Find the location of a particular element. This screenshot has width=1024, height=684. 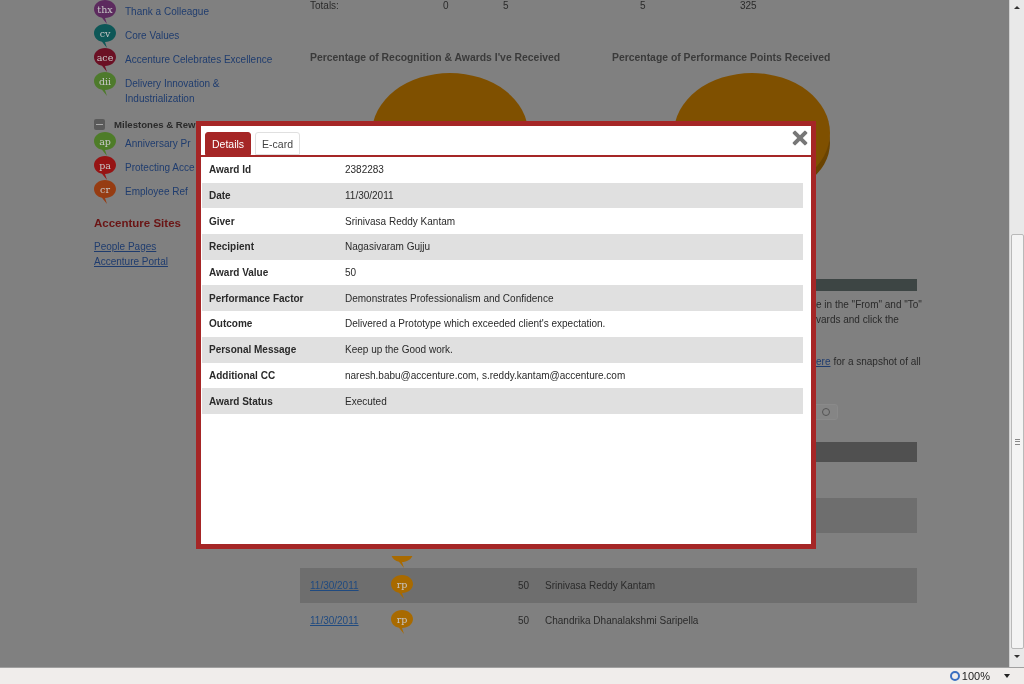

chart-title: Percentage of Performance Points Received is located at coordinates (722, 58).